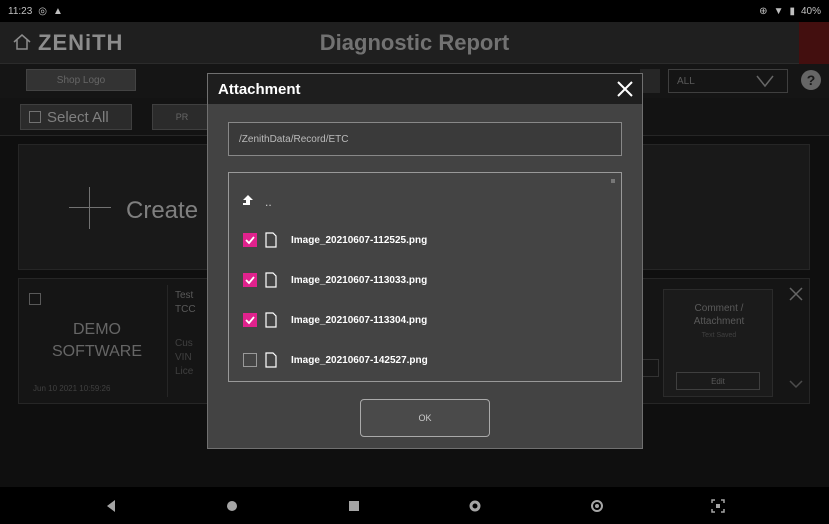  I want to click on ok-button: OK, so click(425, 418).